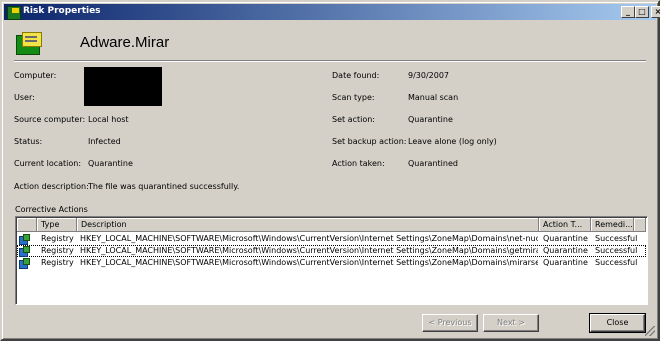  What do you see at coordinates (57, 225) in the screenshot?
I see `column-header-type: Type` at bounding box center [57, 225].